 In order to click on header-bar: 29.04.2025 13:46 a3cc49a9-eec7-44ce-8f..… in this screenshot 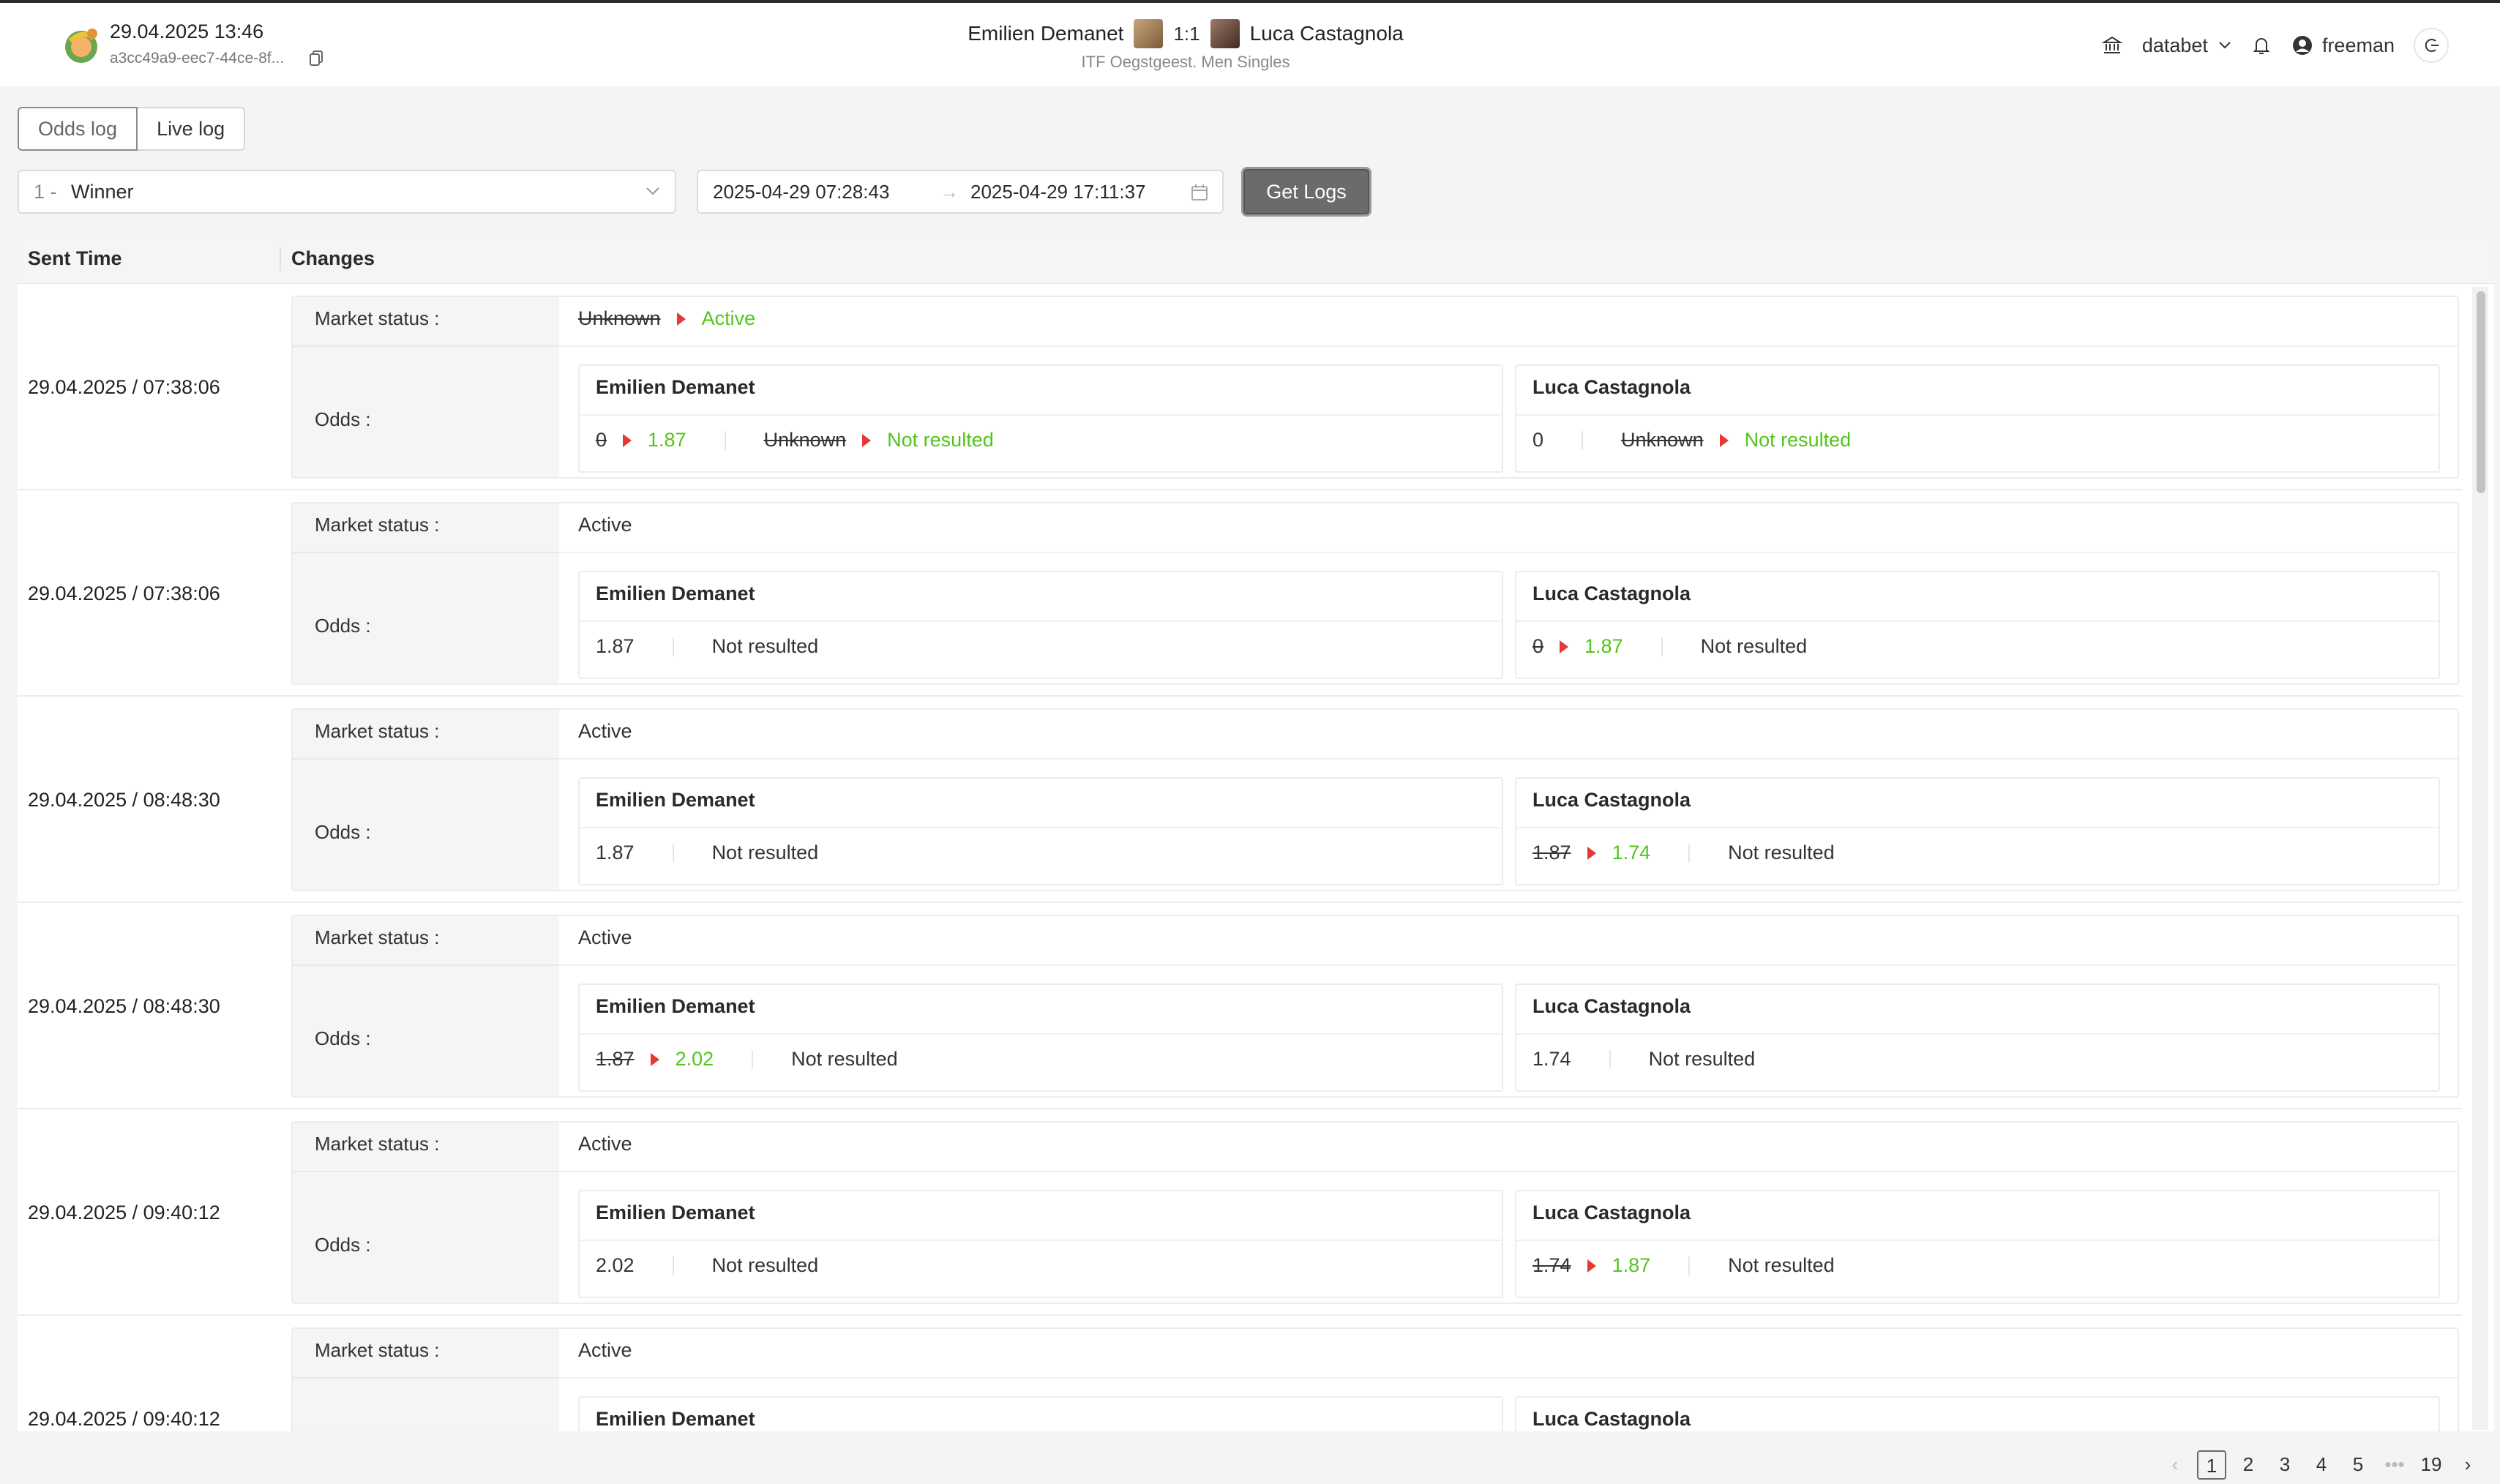, I will do `click(1250, 44)`.